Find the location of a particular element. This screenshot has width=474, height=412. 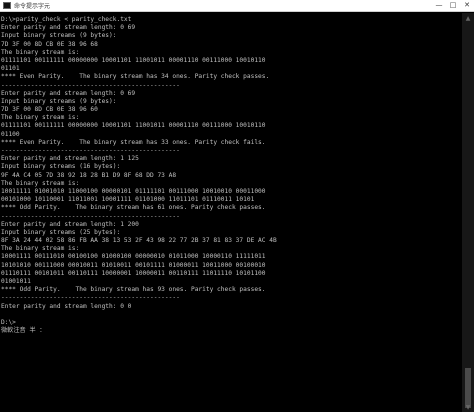

scroll-down-arrow-icon: ▼ is located at coordinates (468, 407).